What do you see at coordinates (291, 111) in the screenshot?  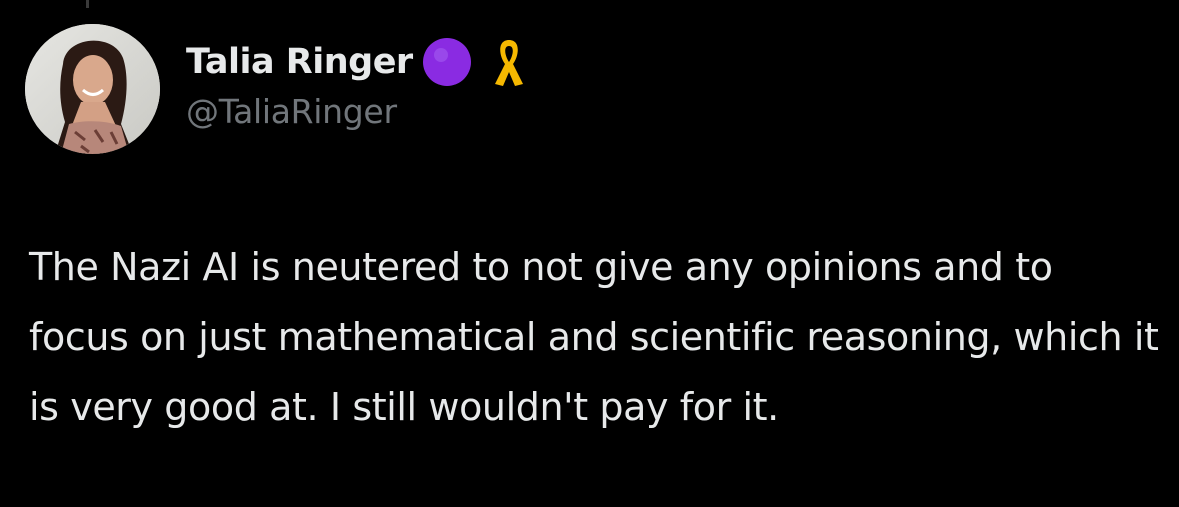 I see `author-handle: @TaliaRinger` at bounding box center [291, 111].